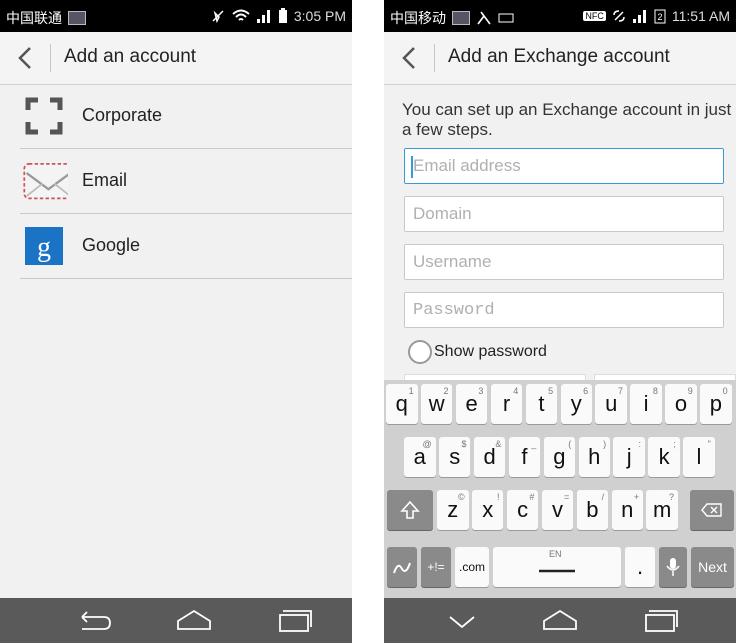  What do you see at coordinates (186, 116) in the screenshot?
I see `list-item-corporate: Corporate` at bounding box center [186, 116].